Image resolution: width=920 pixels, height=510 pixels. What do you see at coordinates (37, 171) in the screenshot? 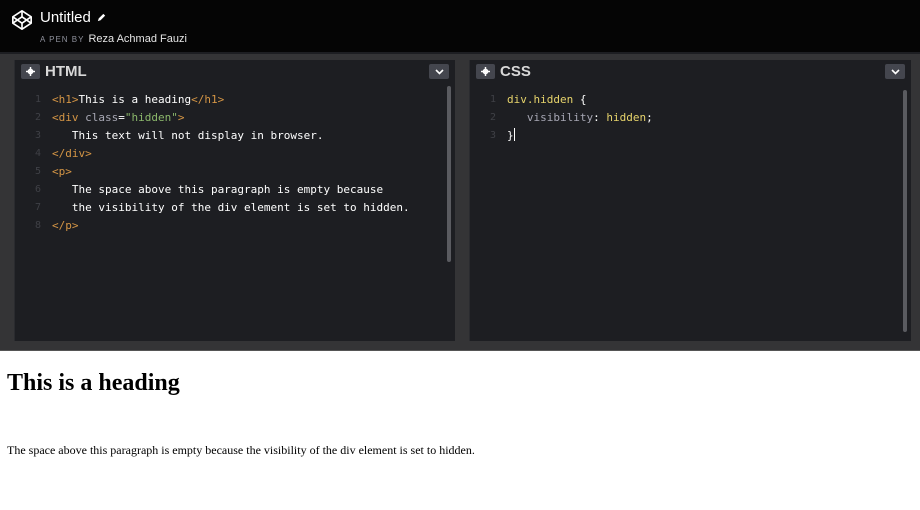
I see `line-number: 5` at bounding box center [37, 171].